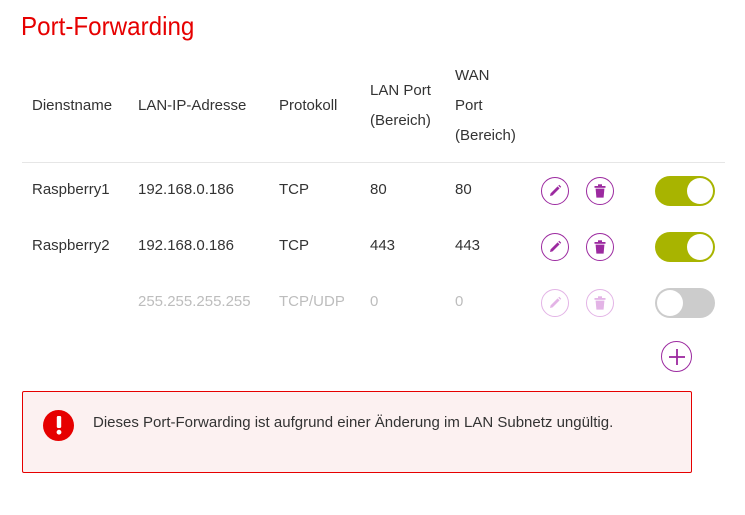  I want to click on plus-icon, so click(676, 356).